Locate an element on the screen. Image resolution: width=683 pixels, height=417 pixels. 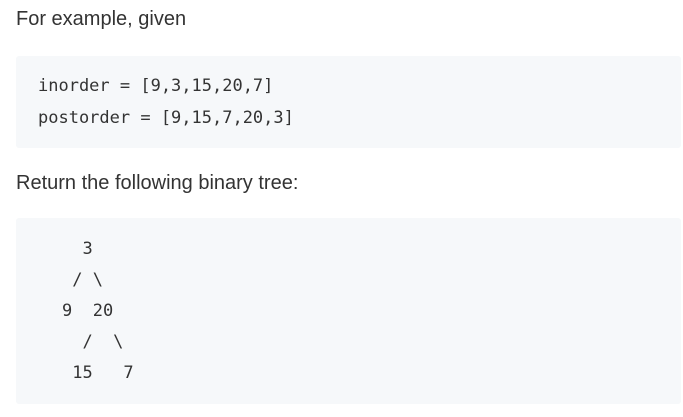
tree-line: 3 is located at coordinates (77, 249).